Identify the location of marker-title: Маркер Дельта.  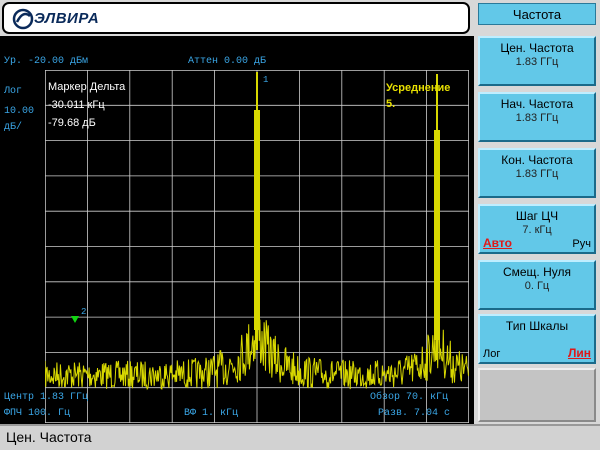
(87, 87).